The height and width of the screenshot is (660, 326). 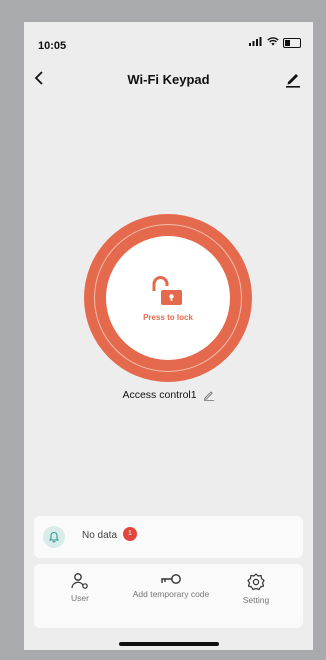 I want to click on gear-icon, so click(x=256, y=582).